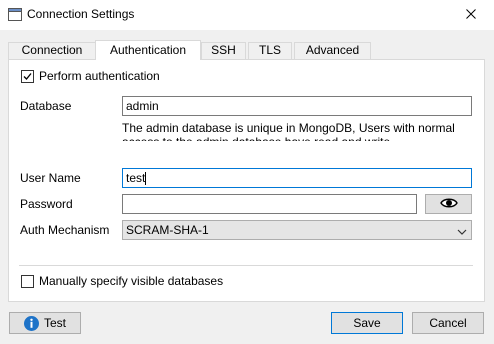 This screenshot has height=344, width=494. I want to click on tab-authentication: Authentication, so click(148, 50).